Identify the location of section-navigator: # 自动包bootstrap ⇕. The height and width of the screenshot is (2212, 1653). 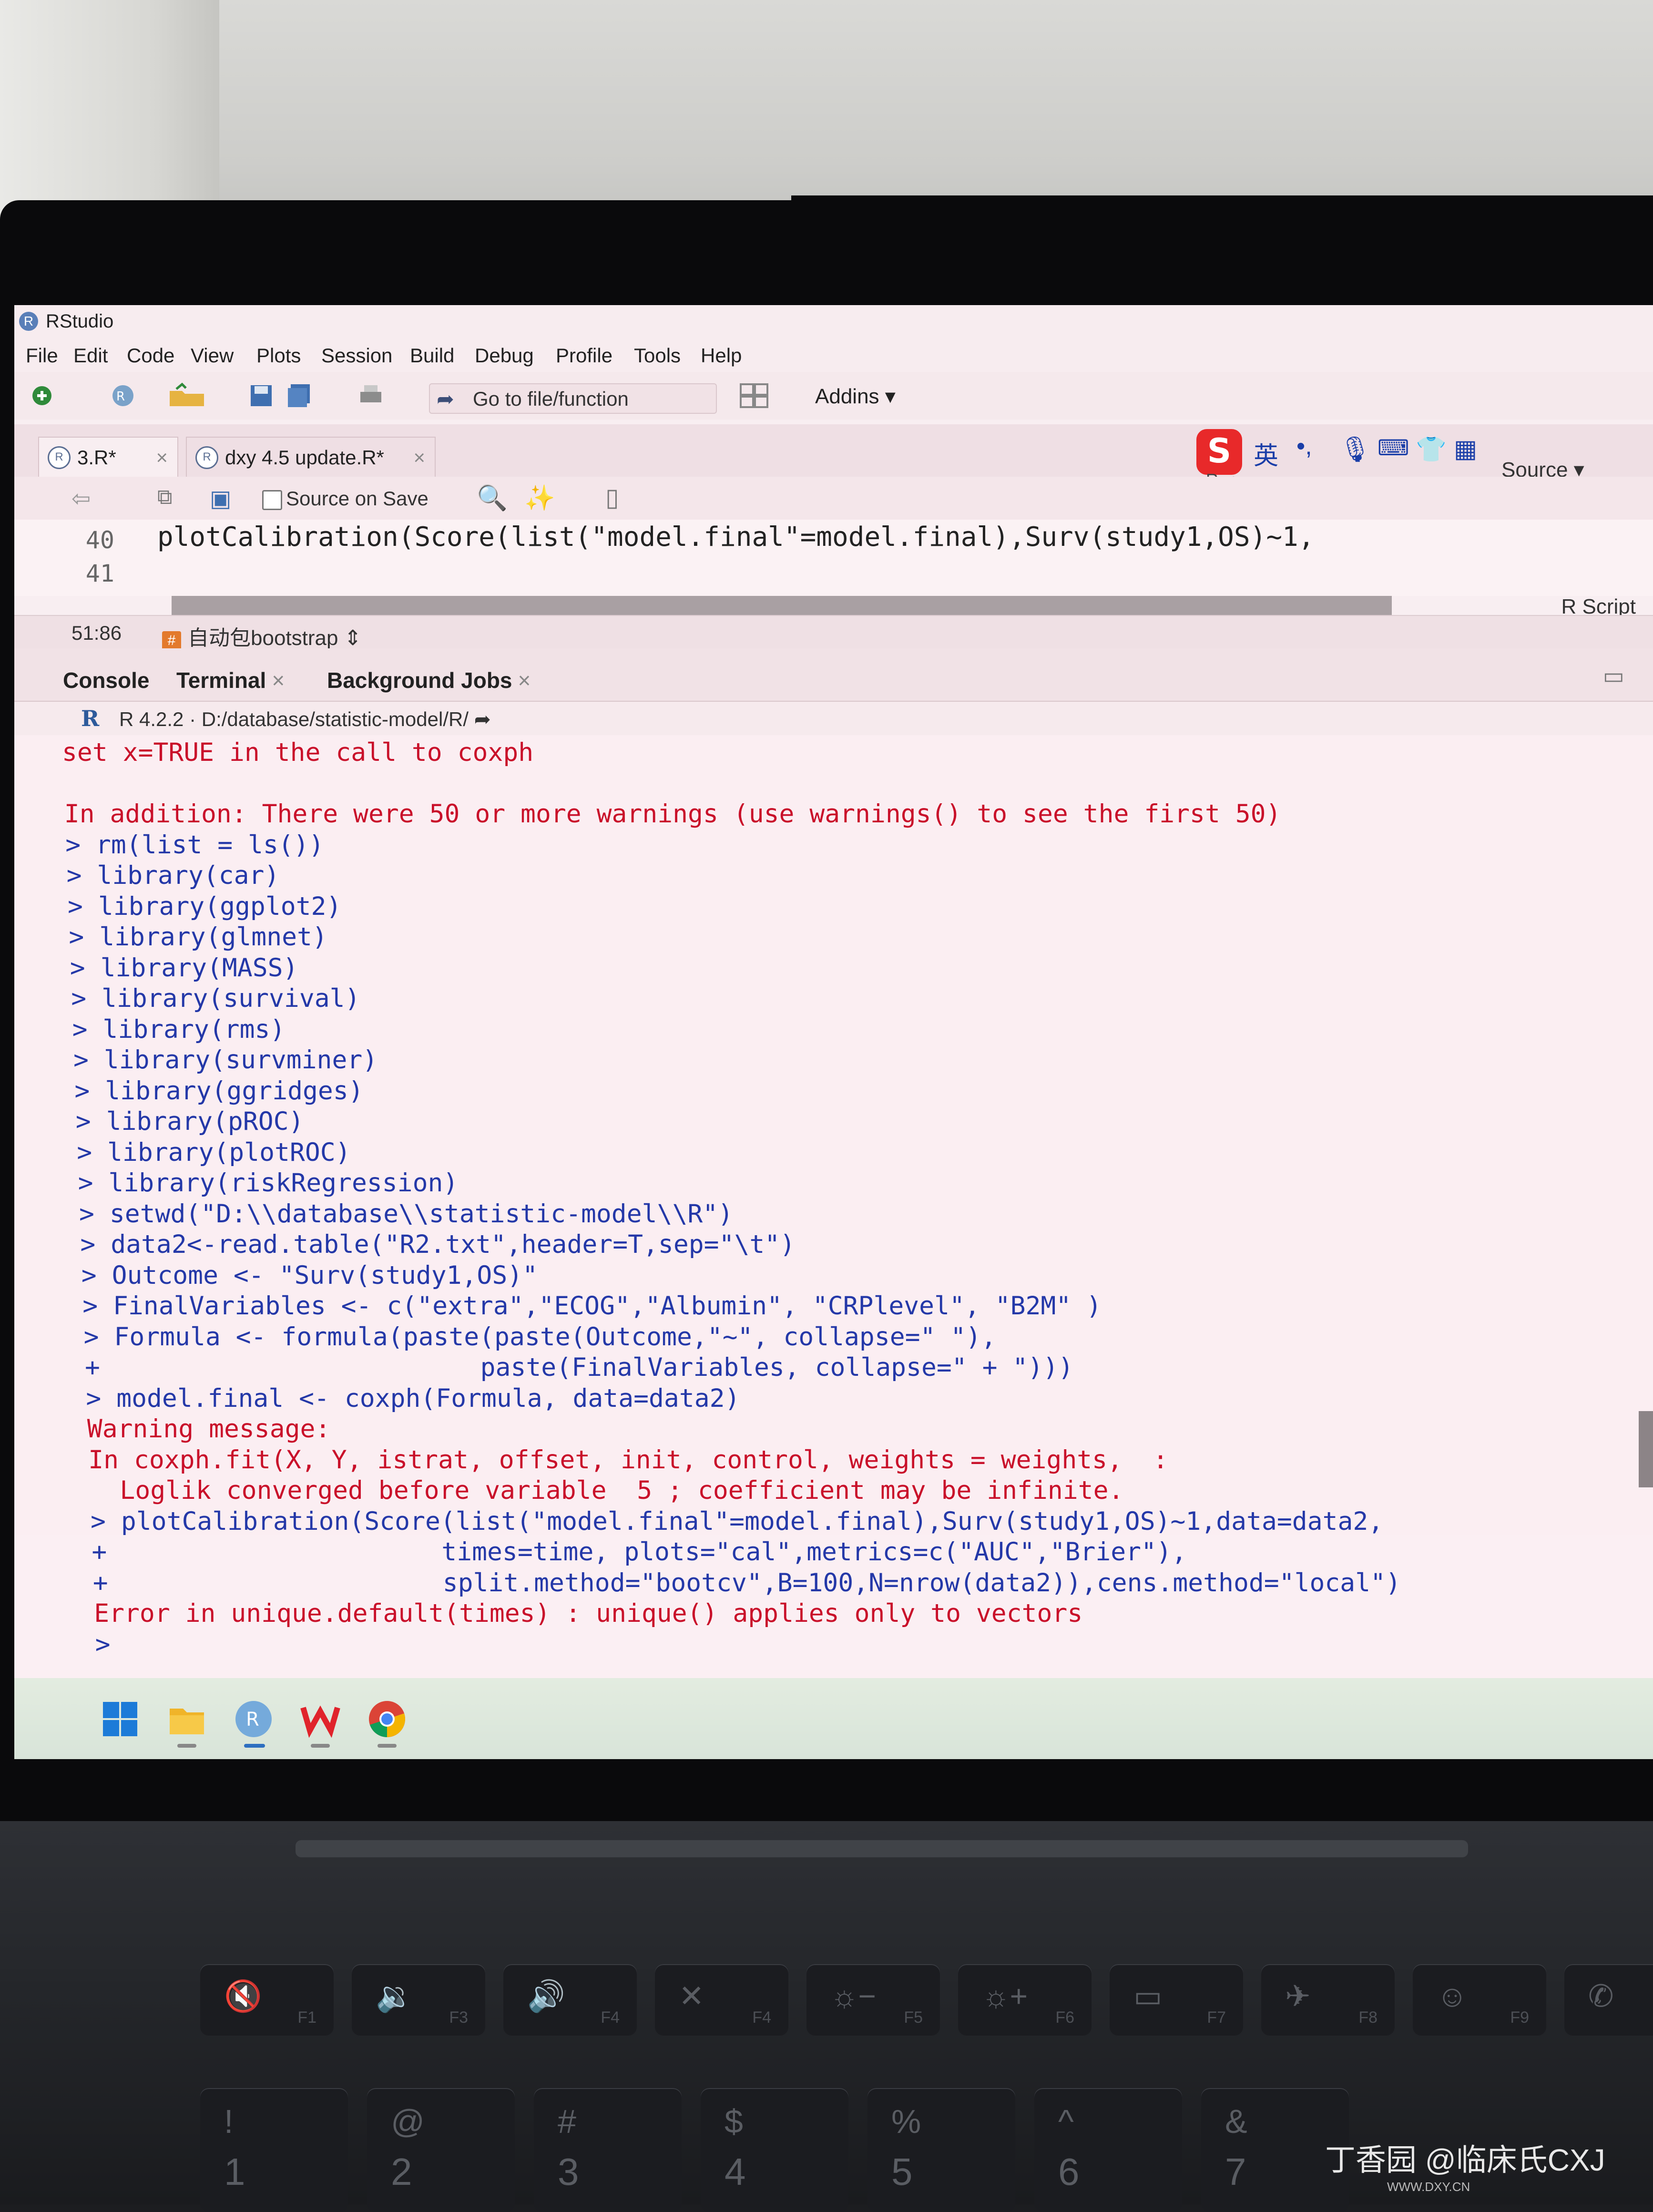
(262, 636).